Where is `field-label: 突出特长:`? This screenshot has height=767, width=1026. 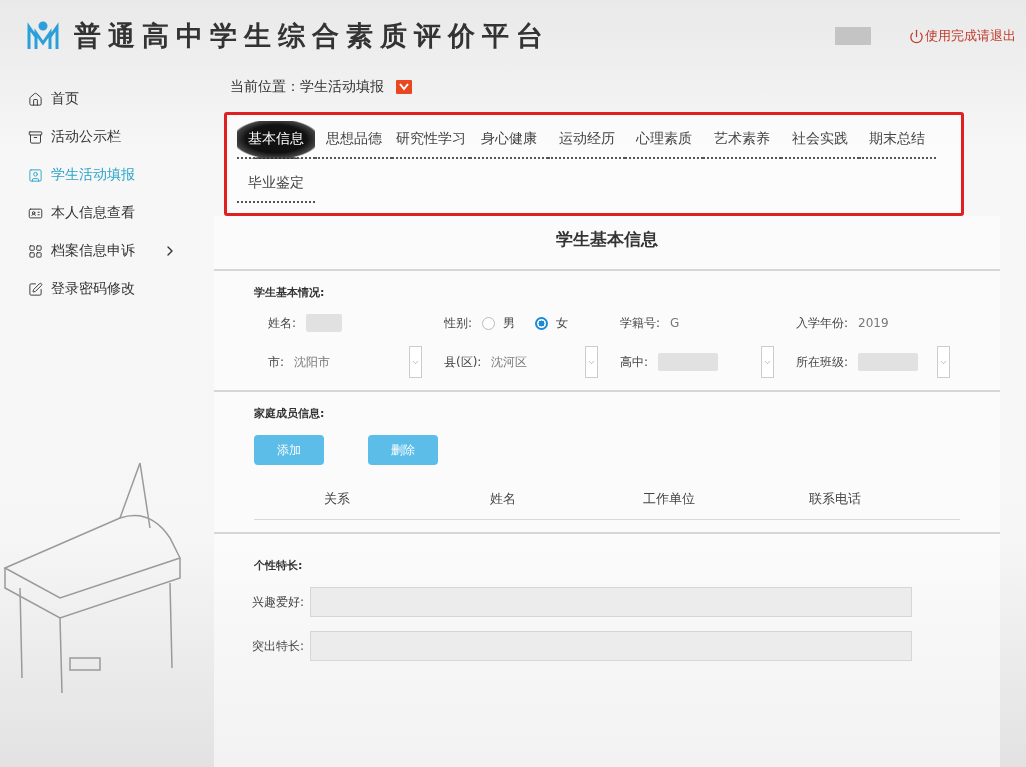 field-label: 突出特长: is located at coordinates (277, 646).